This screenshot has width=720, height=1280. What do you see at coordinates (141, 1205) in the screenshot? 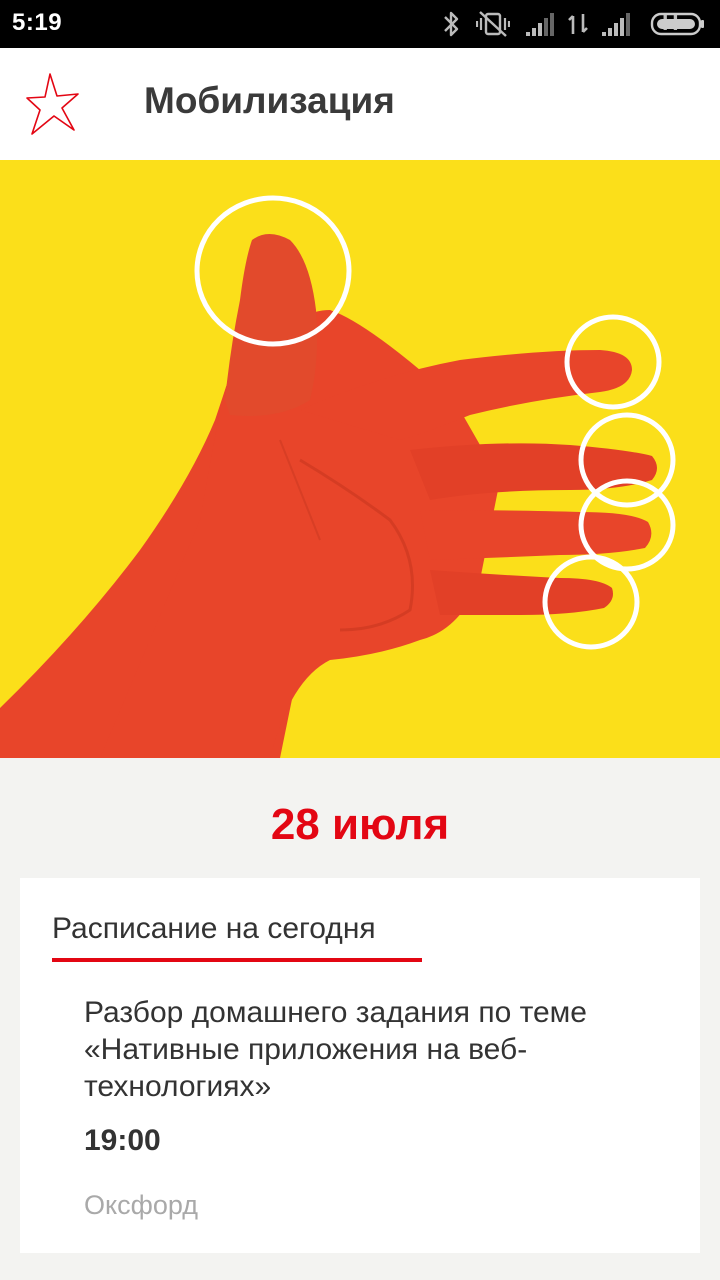
I see `event-location: Оксфорд` at bounding box center [141, 1205].